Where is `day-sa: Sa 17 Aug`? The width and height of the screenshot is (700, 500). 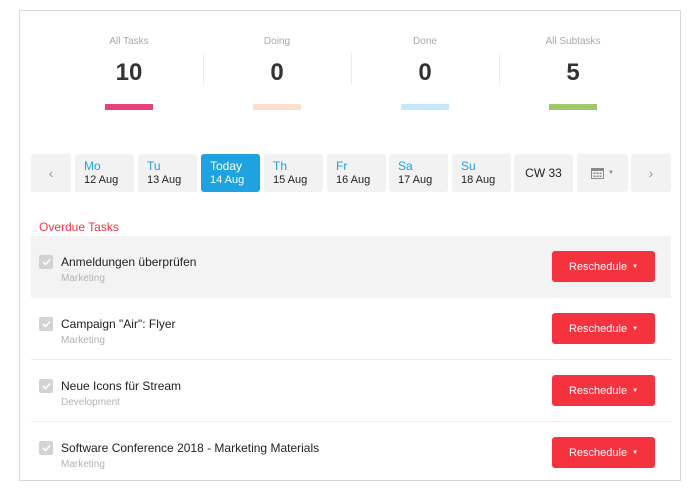
day-sa: Sa 17 Aug is located at coordinates (418, 173).